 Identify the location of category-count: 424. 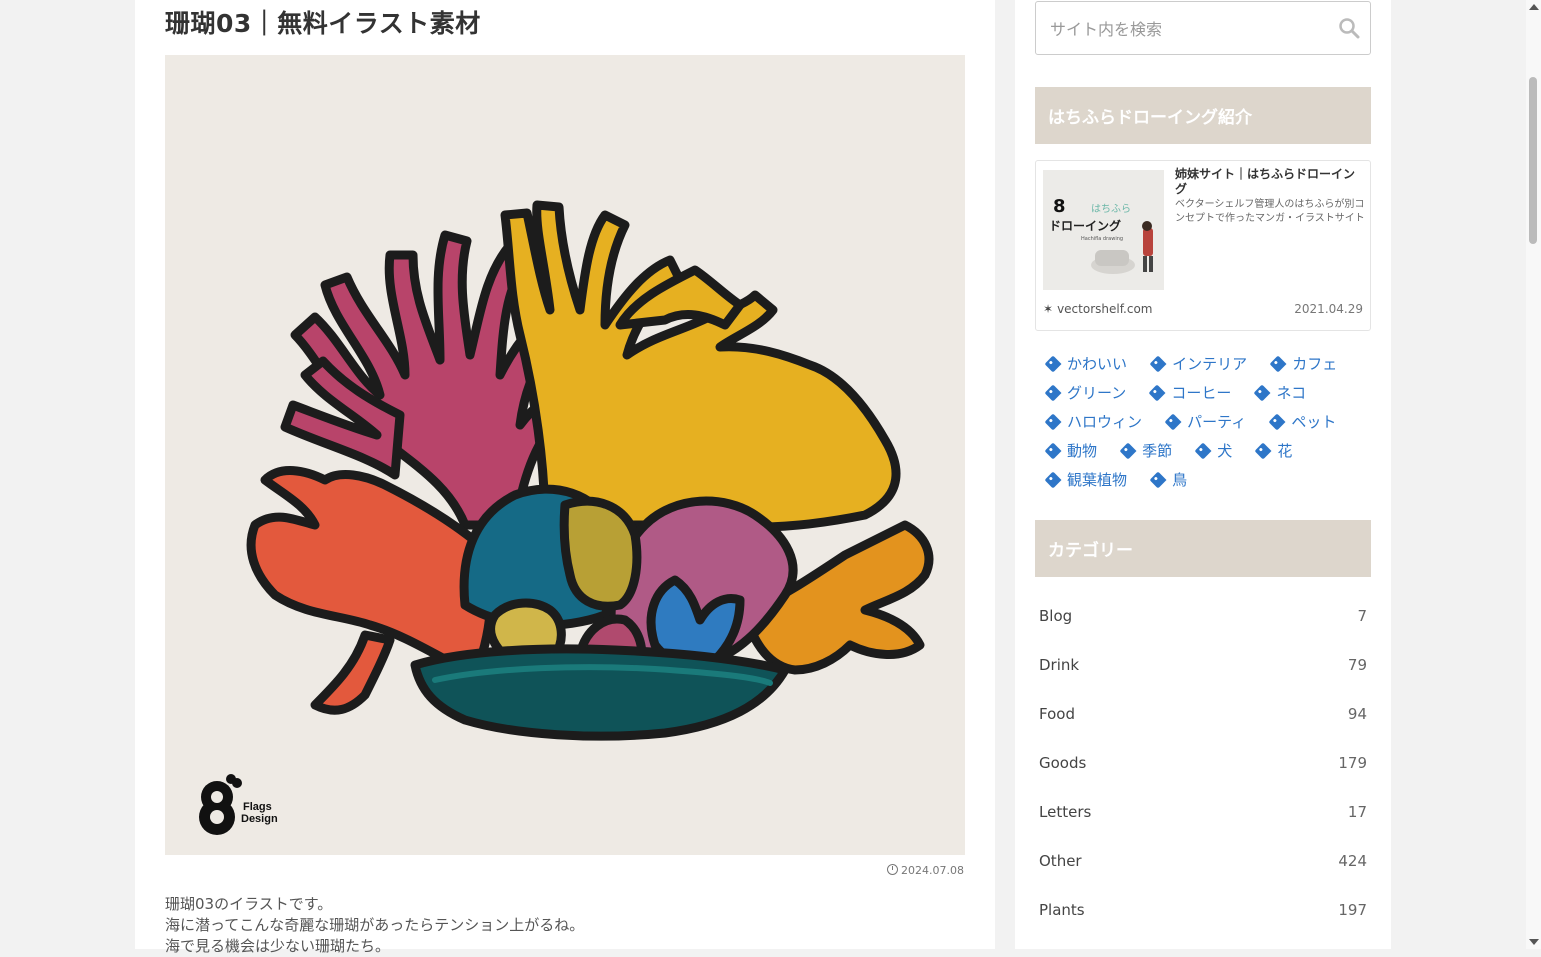
(1352, 861).